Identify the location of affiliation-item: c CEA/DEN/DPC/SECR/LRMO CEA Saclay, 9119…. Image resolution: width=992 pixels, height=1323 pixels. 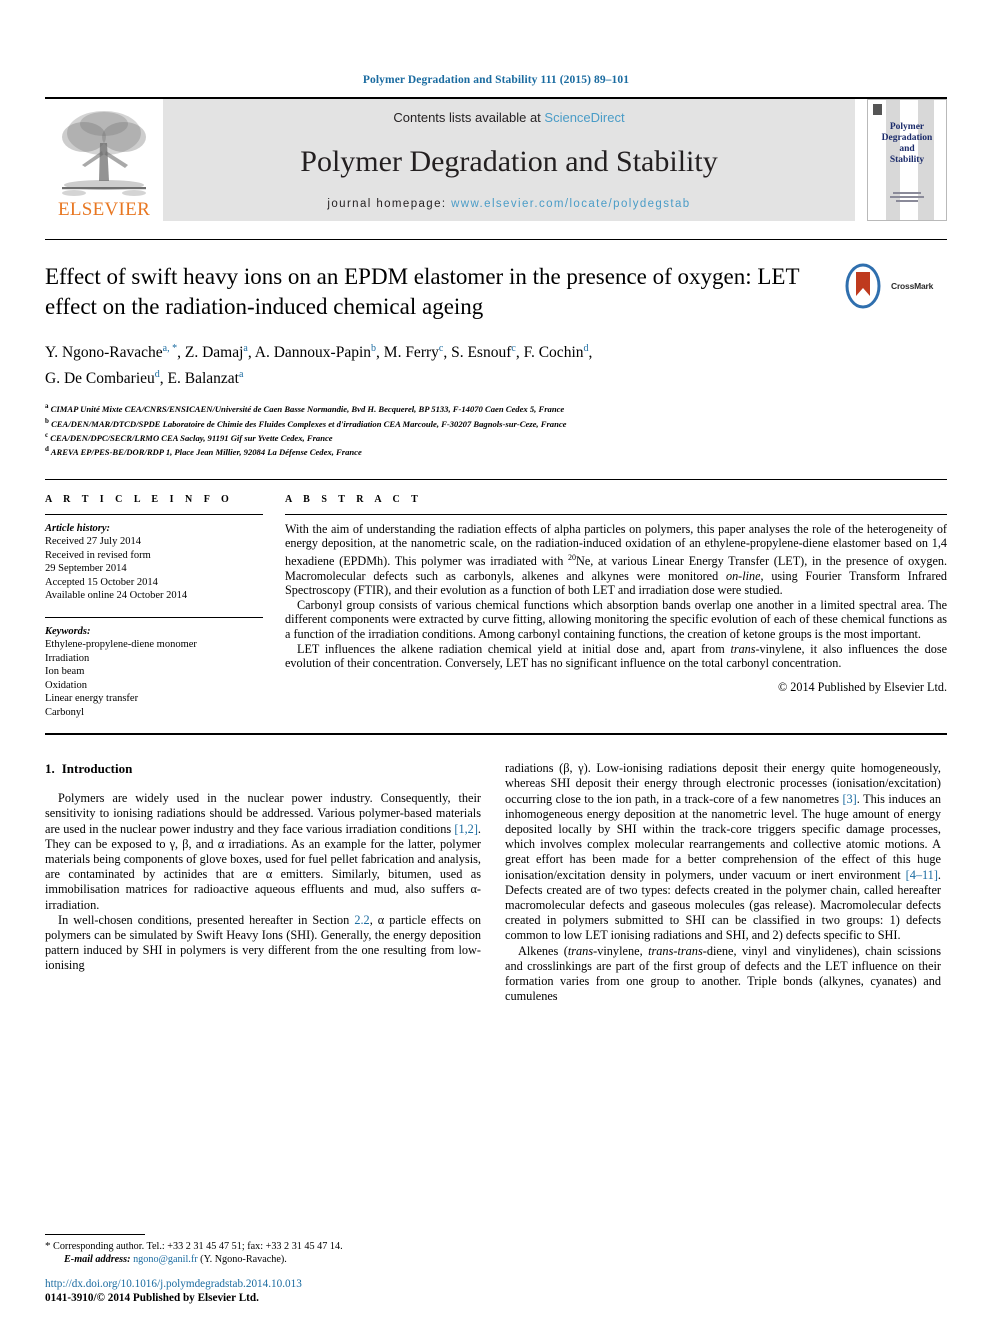
(189, 437).